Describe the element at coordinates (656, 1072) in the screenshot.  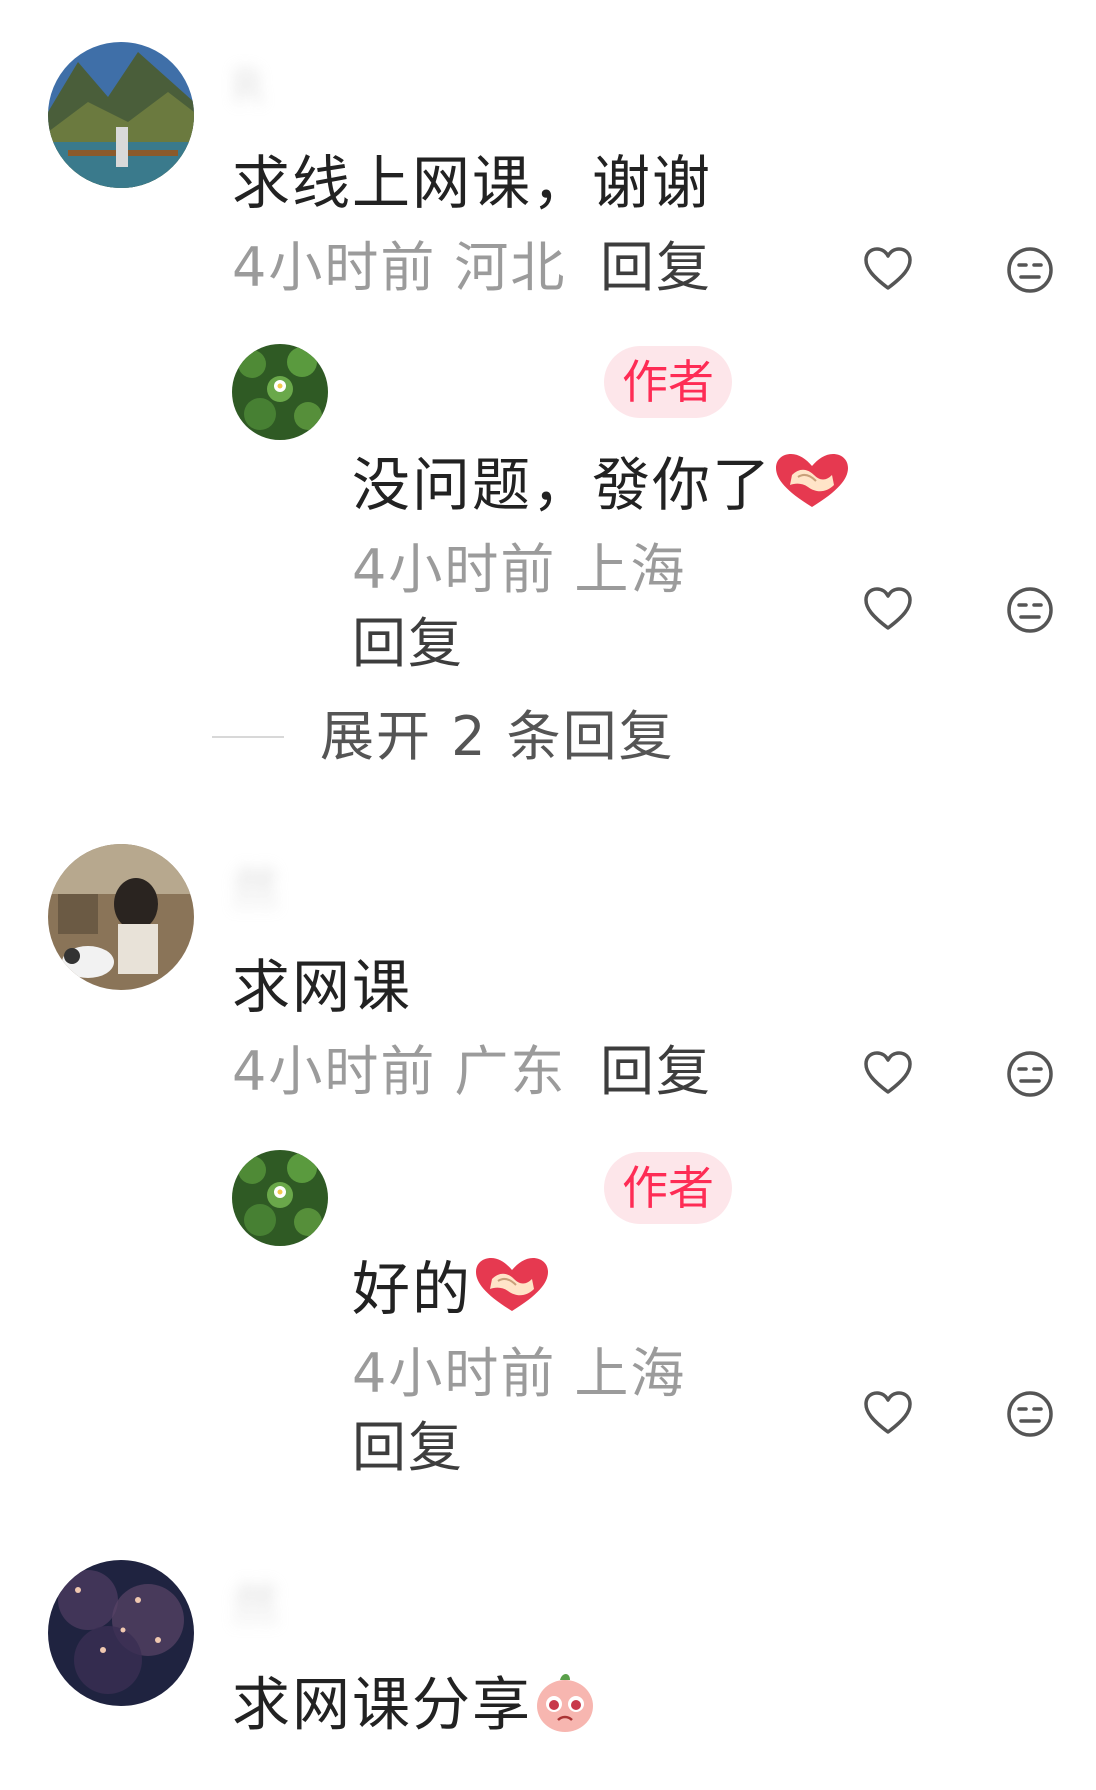
I see `comment-2-reply-button: 回复` at that location.